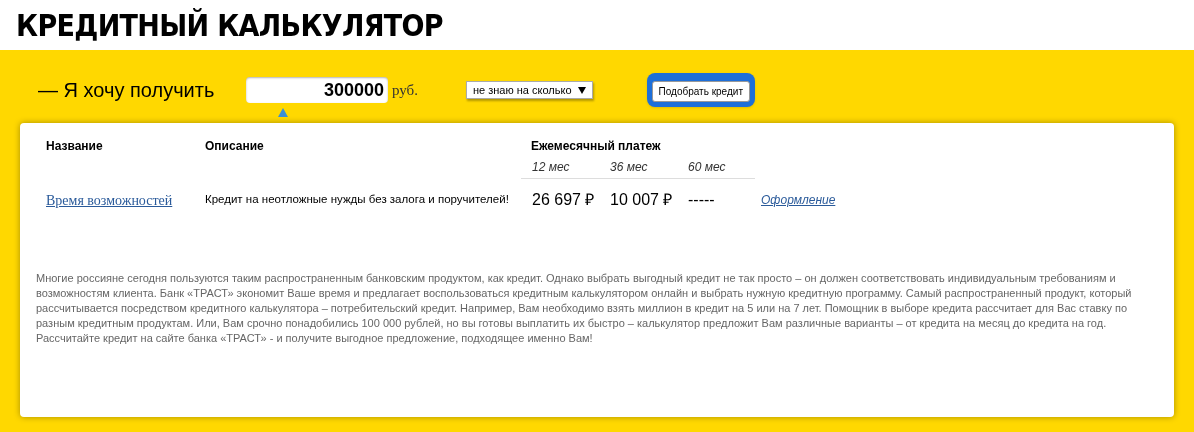 Image resolution: width=1194 pixels, height=432 pixels. I want to click on term-dropdown: не знаю на сколько, so click(529, 90).